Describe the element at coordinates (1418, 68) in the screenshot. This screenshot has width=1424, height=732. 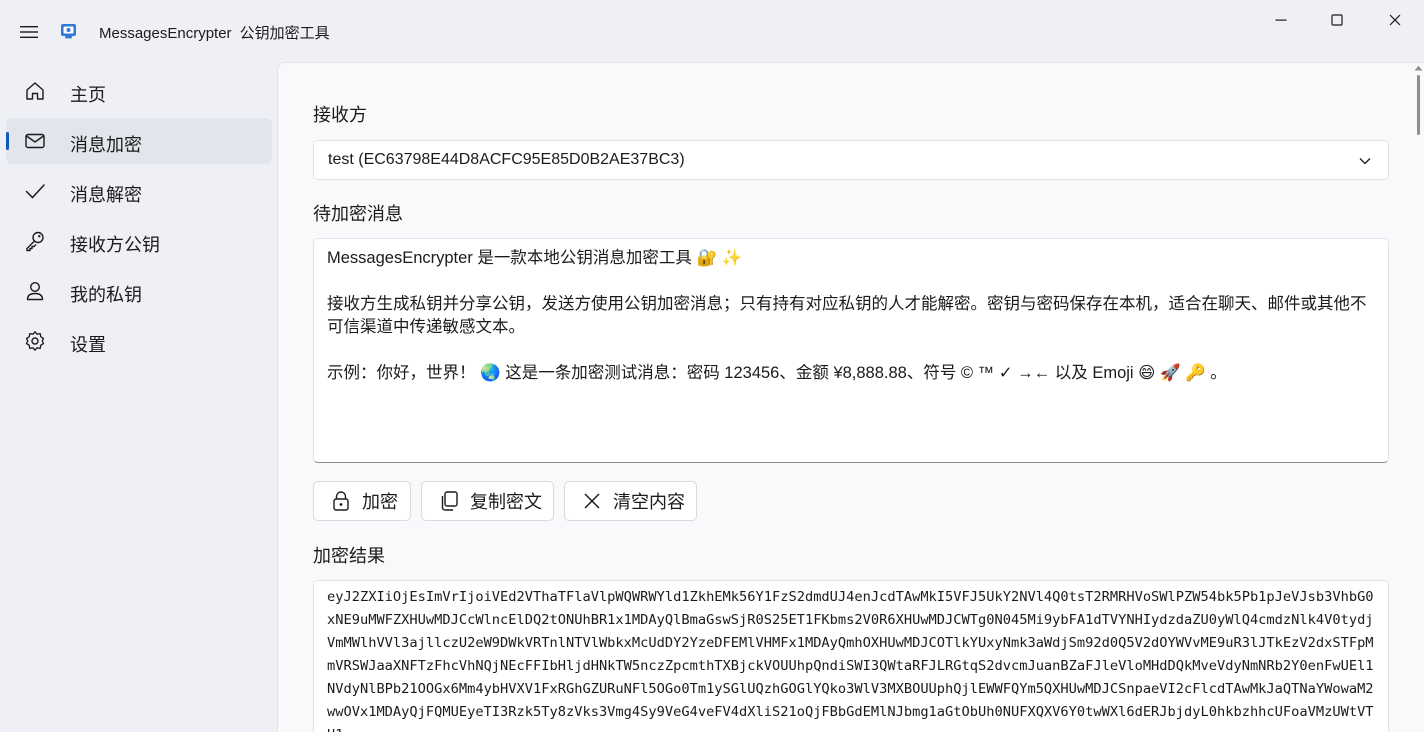
I see `scroll-up-arrow-icon` at that location.